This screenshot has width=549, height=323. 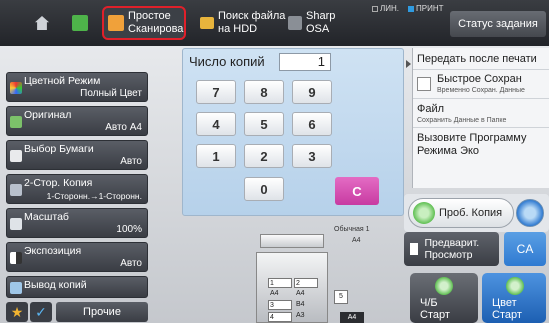 I want to click on key-2-label: 2, so click(x=264, y=156).